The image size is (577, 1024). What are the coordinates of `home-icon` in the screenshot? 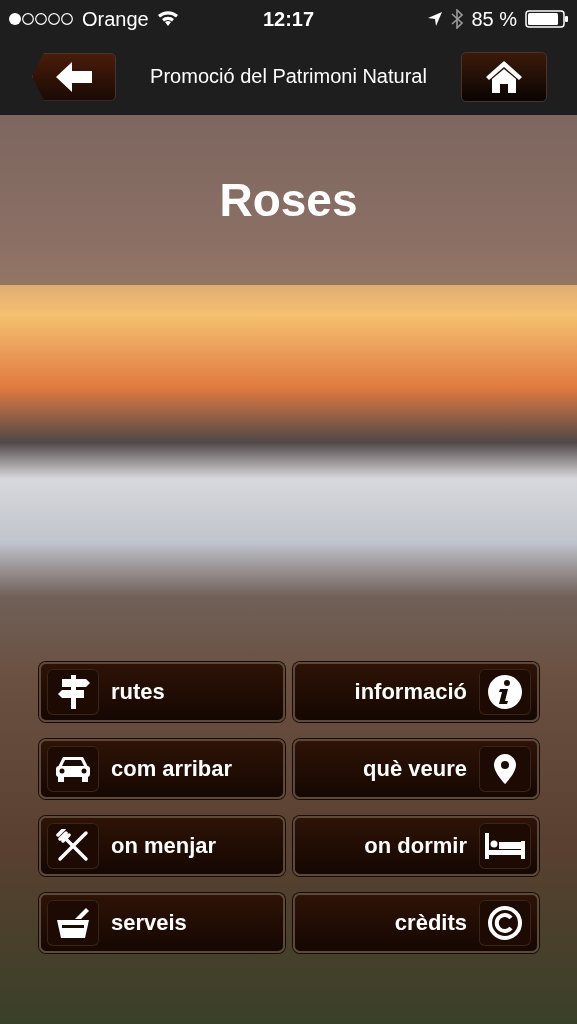 It's located at (504, 76).